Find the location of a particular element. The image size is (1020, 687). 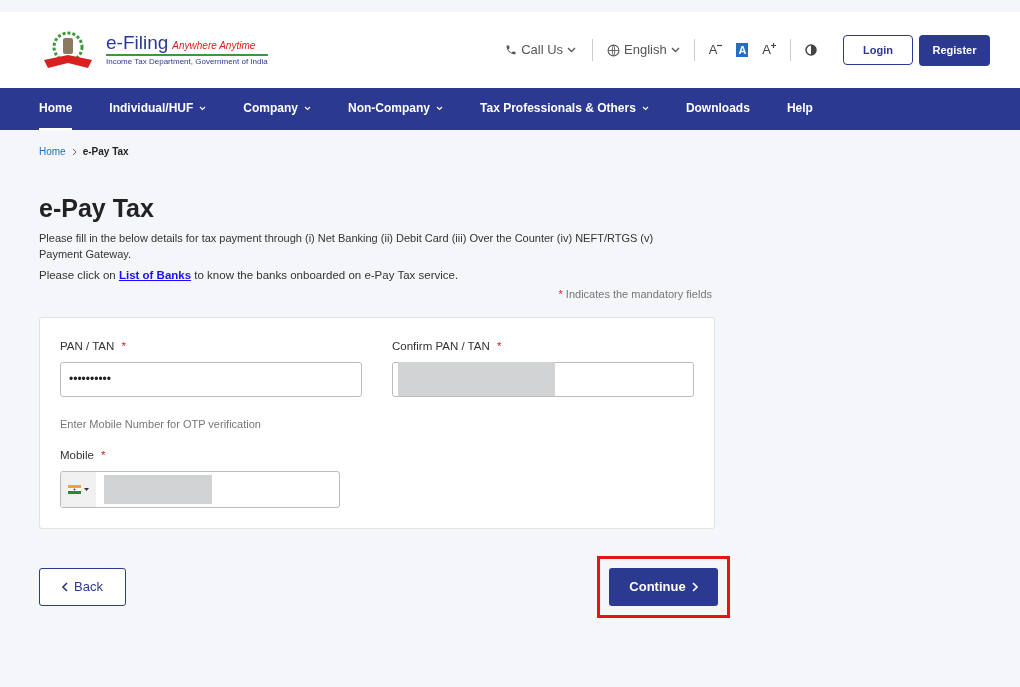

font-decrease-button: A is located at coordinates (715, 50).